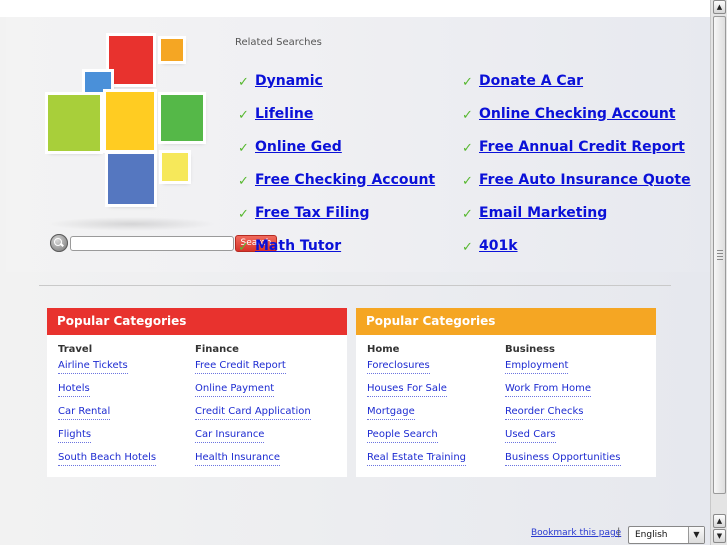  What do you see at coordinates (230, 435) in the screenshot?
I see `category-link: Car Insurance` at bounding box center [230, 435].